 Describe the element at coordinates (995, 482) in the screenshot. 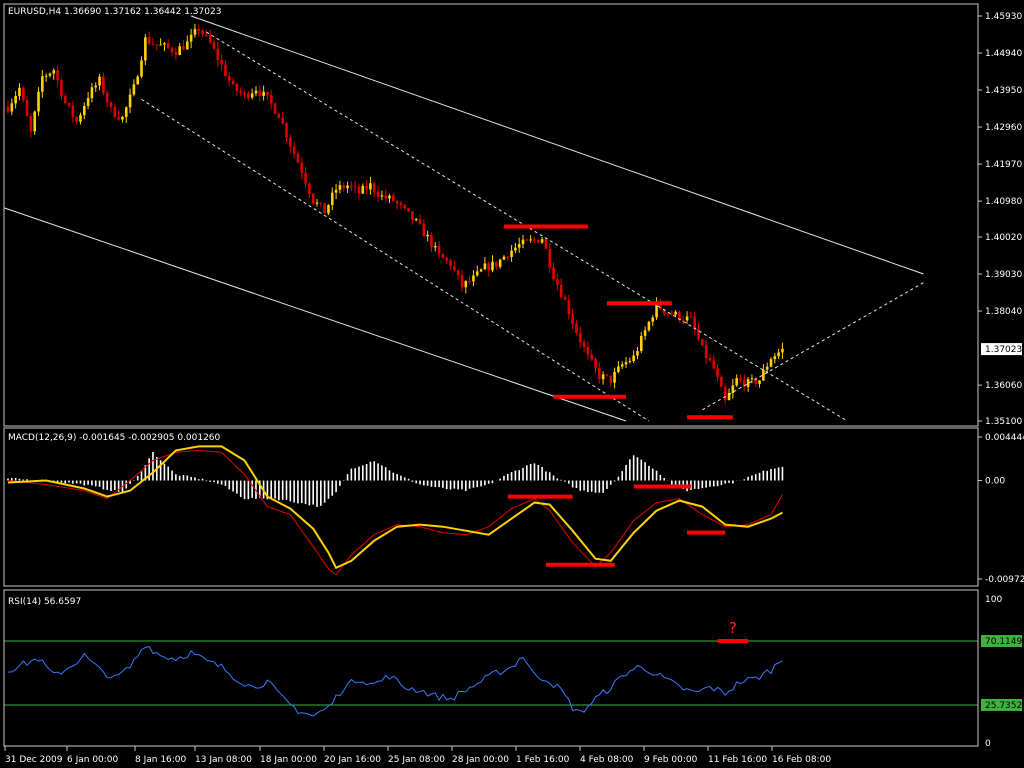

I see `macd-tick-label: 0.00` at that location.